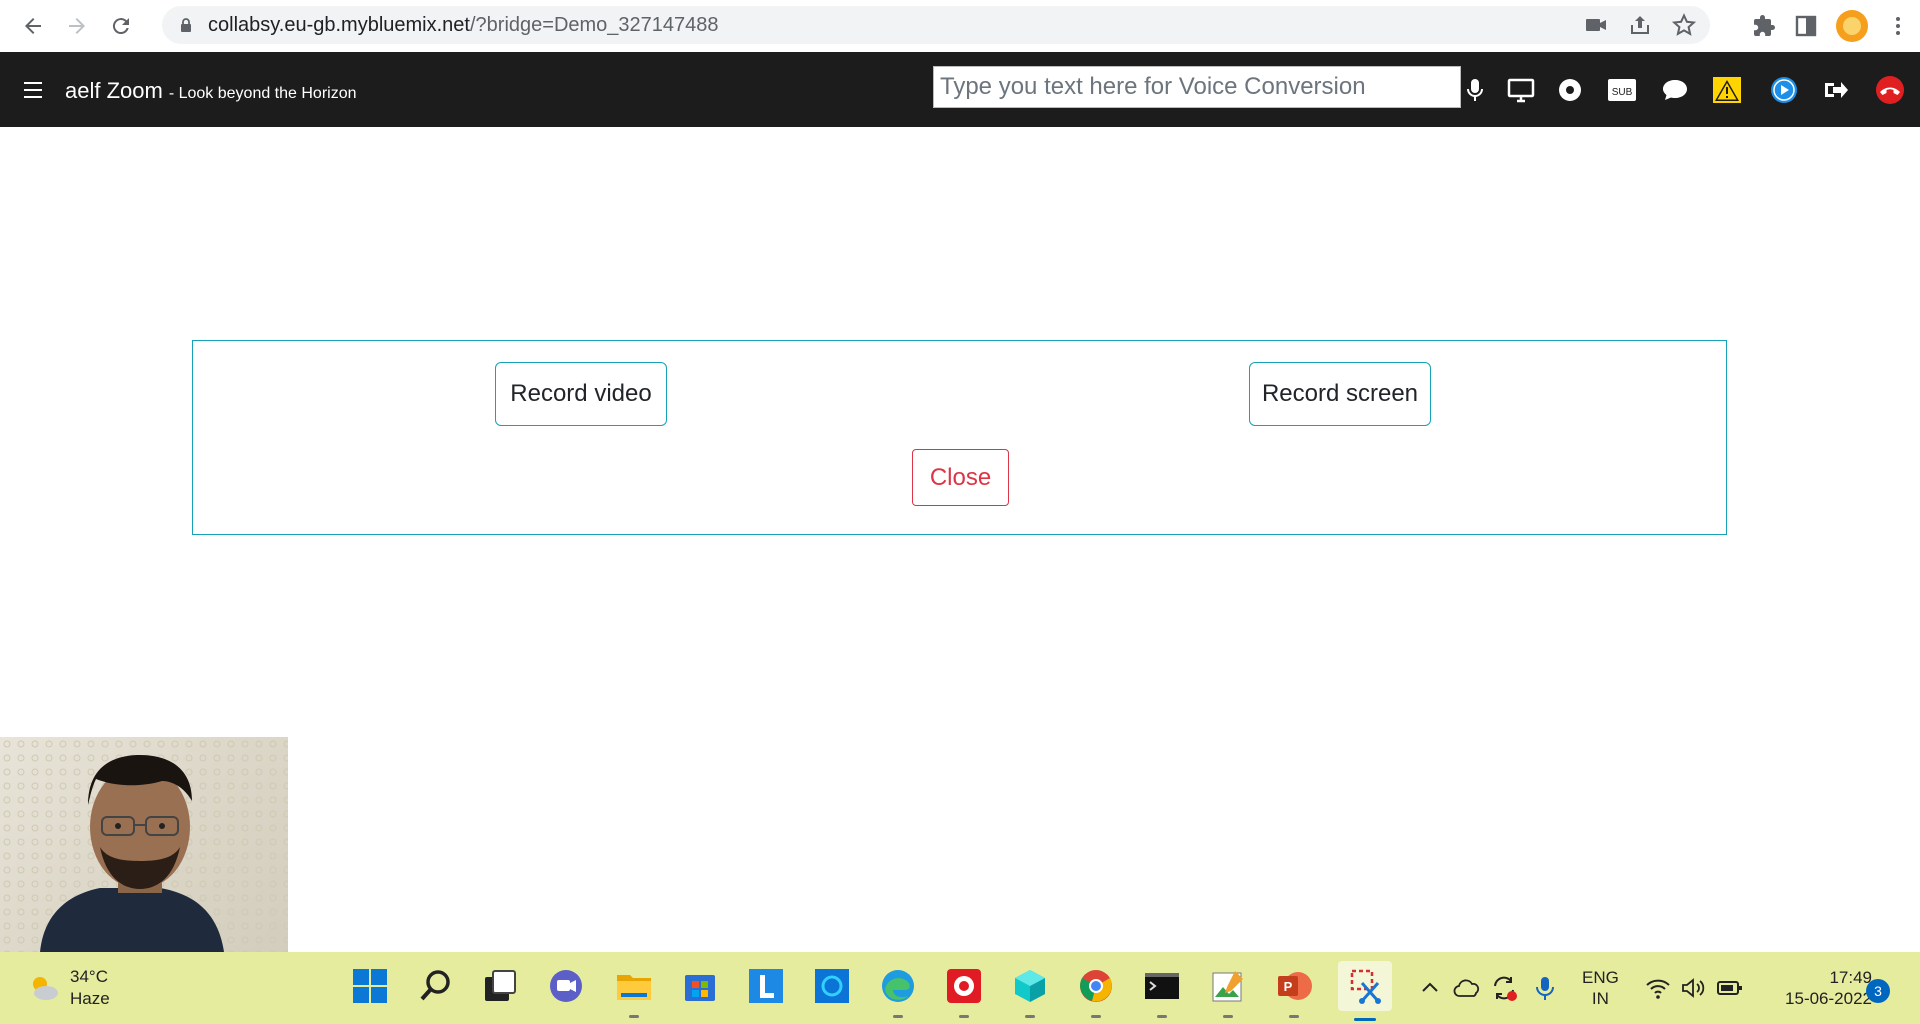 This screenshot has height=1024, width=1920. What do you see at coordinates (33, 26) in the screenshot?
I see `back-icon` at bounding box center [33, 26].